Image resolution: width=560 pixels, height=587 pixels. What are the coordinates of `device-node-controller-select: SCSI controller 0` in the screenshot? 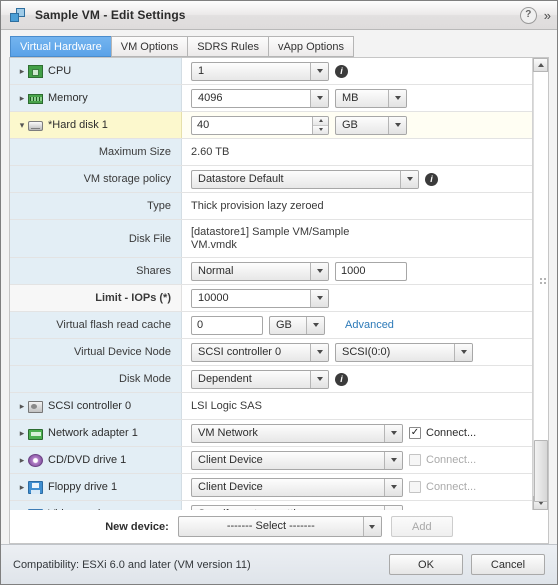 It's located at (260, 352).